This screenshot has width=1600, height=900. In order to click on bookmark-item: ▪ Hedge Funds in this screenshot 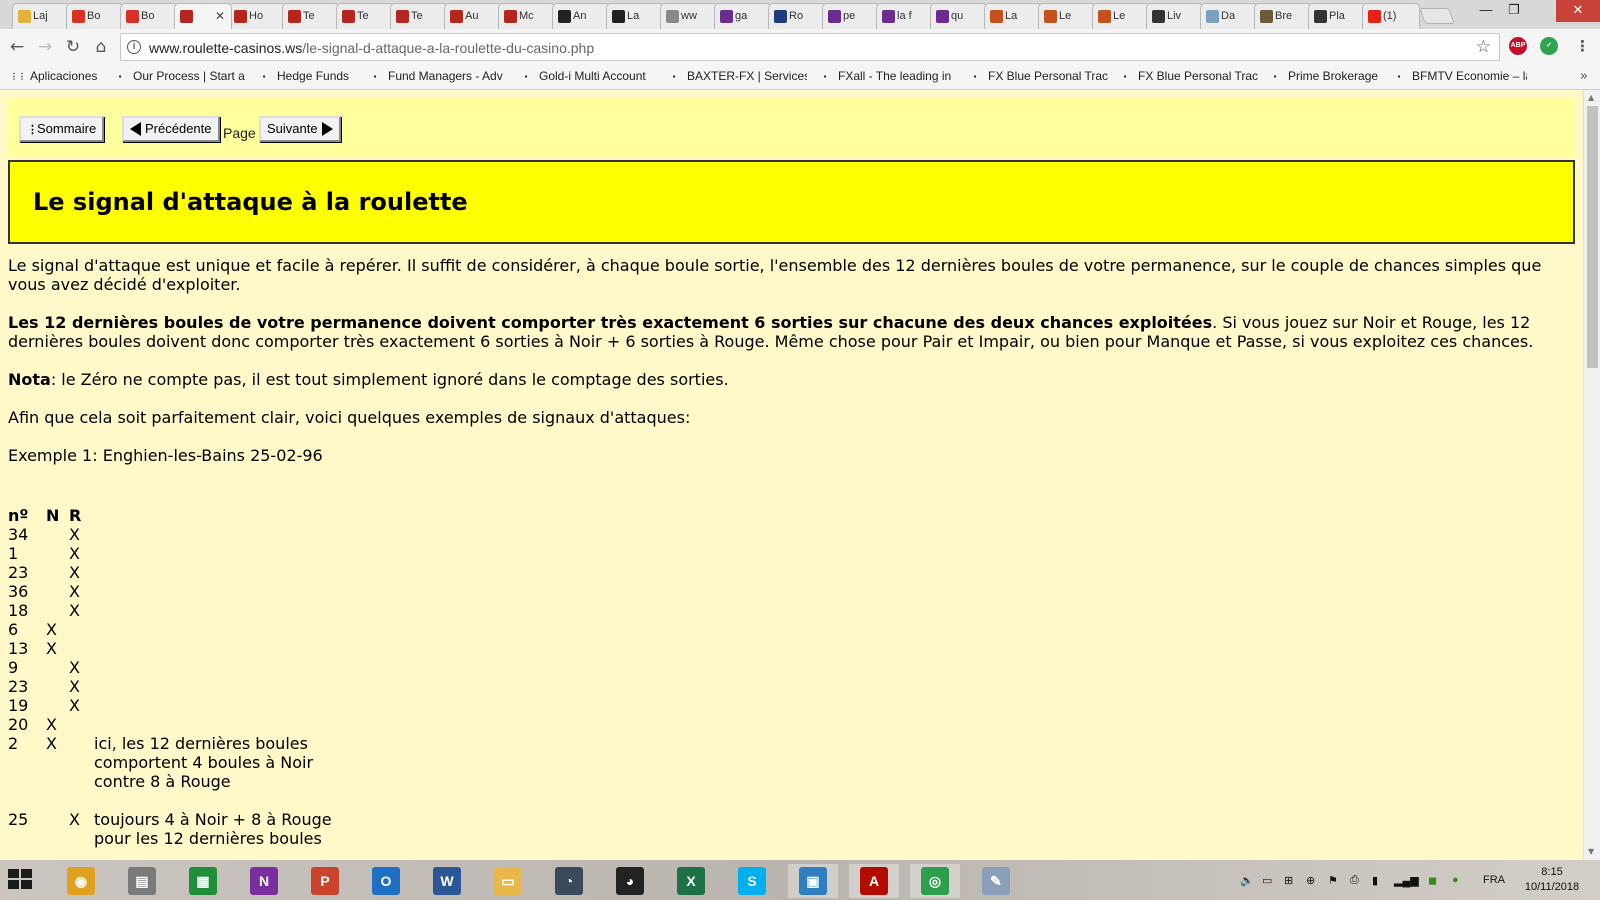, I will do `click(307, 77)`.